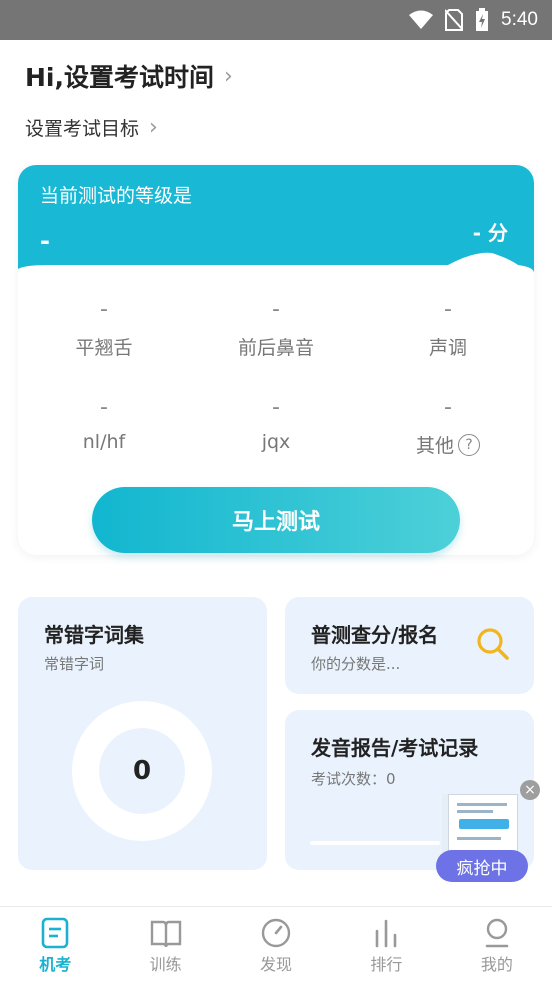 This screenshot has width=552, height=981. What do you see at coordinates (477, 233) in the screenshot?
I see `score-value: -` at bounding box center [477, 233].